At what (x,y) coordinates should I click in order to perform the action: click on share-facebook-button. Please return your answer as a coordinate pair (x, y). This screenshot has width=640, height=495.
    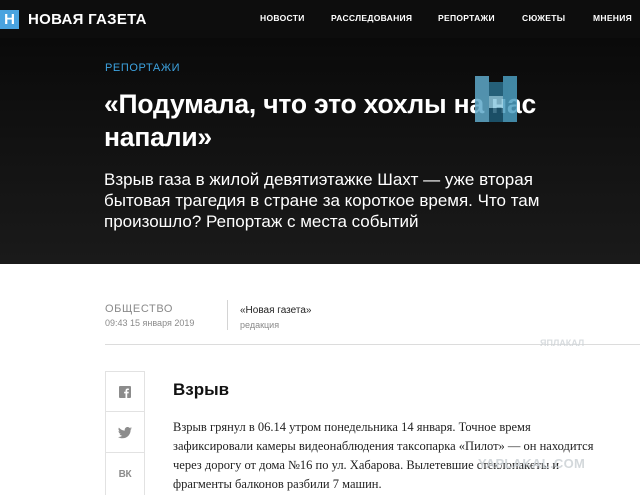
    Looking at the image, I should click on (125, 392).